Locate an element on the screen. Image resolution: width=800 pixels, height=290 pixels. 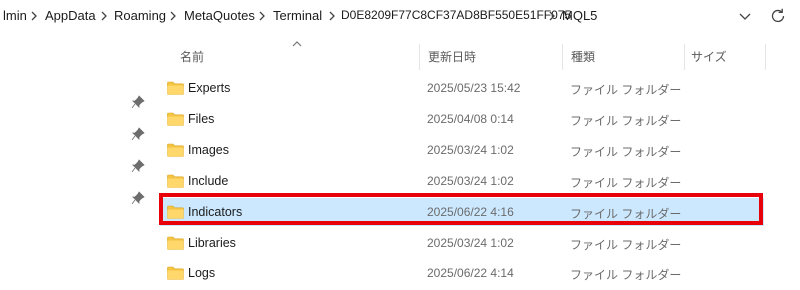
file-row-include: Include 2025/03/24 1:02 ファイル フォルダー is located at coordinates (462, 181).